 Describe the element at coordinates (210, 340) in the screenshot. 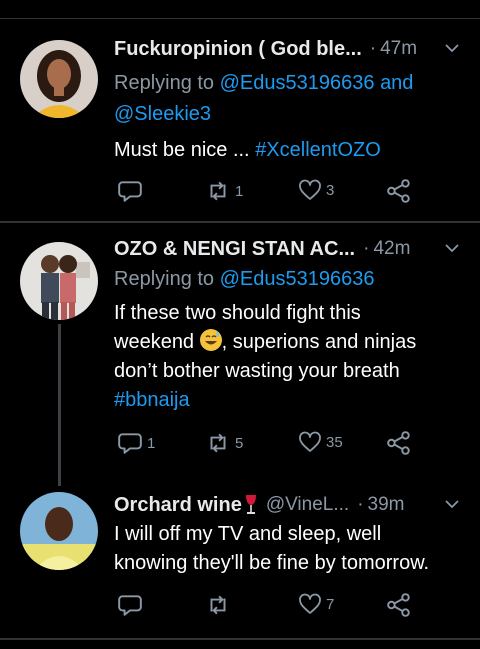

I see `grinning-sweat-emoji-icon` at that location.